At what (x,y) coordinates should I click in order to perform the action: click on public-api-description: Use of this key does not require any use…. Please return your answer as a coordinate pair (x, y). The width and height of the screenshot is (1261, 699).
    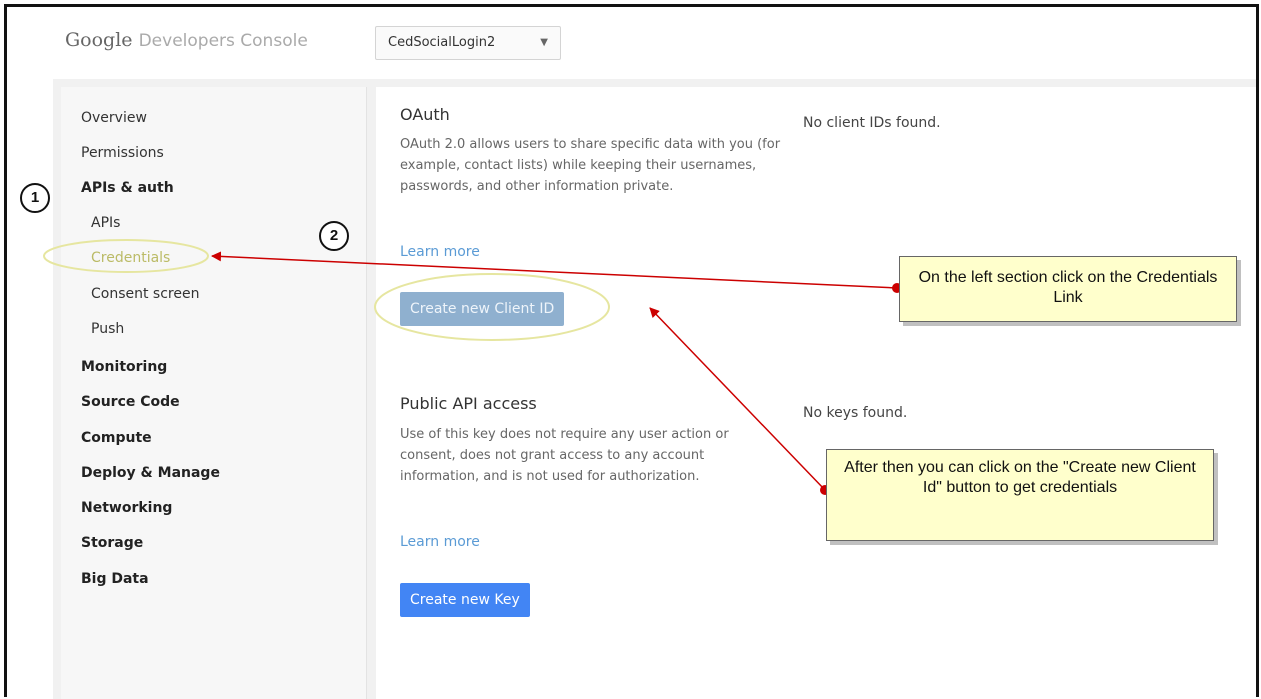
    Looking at the image, I should click on (564, 455).